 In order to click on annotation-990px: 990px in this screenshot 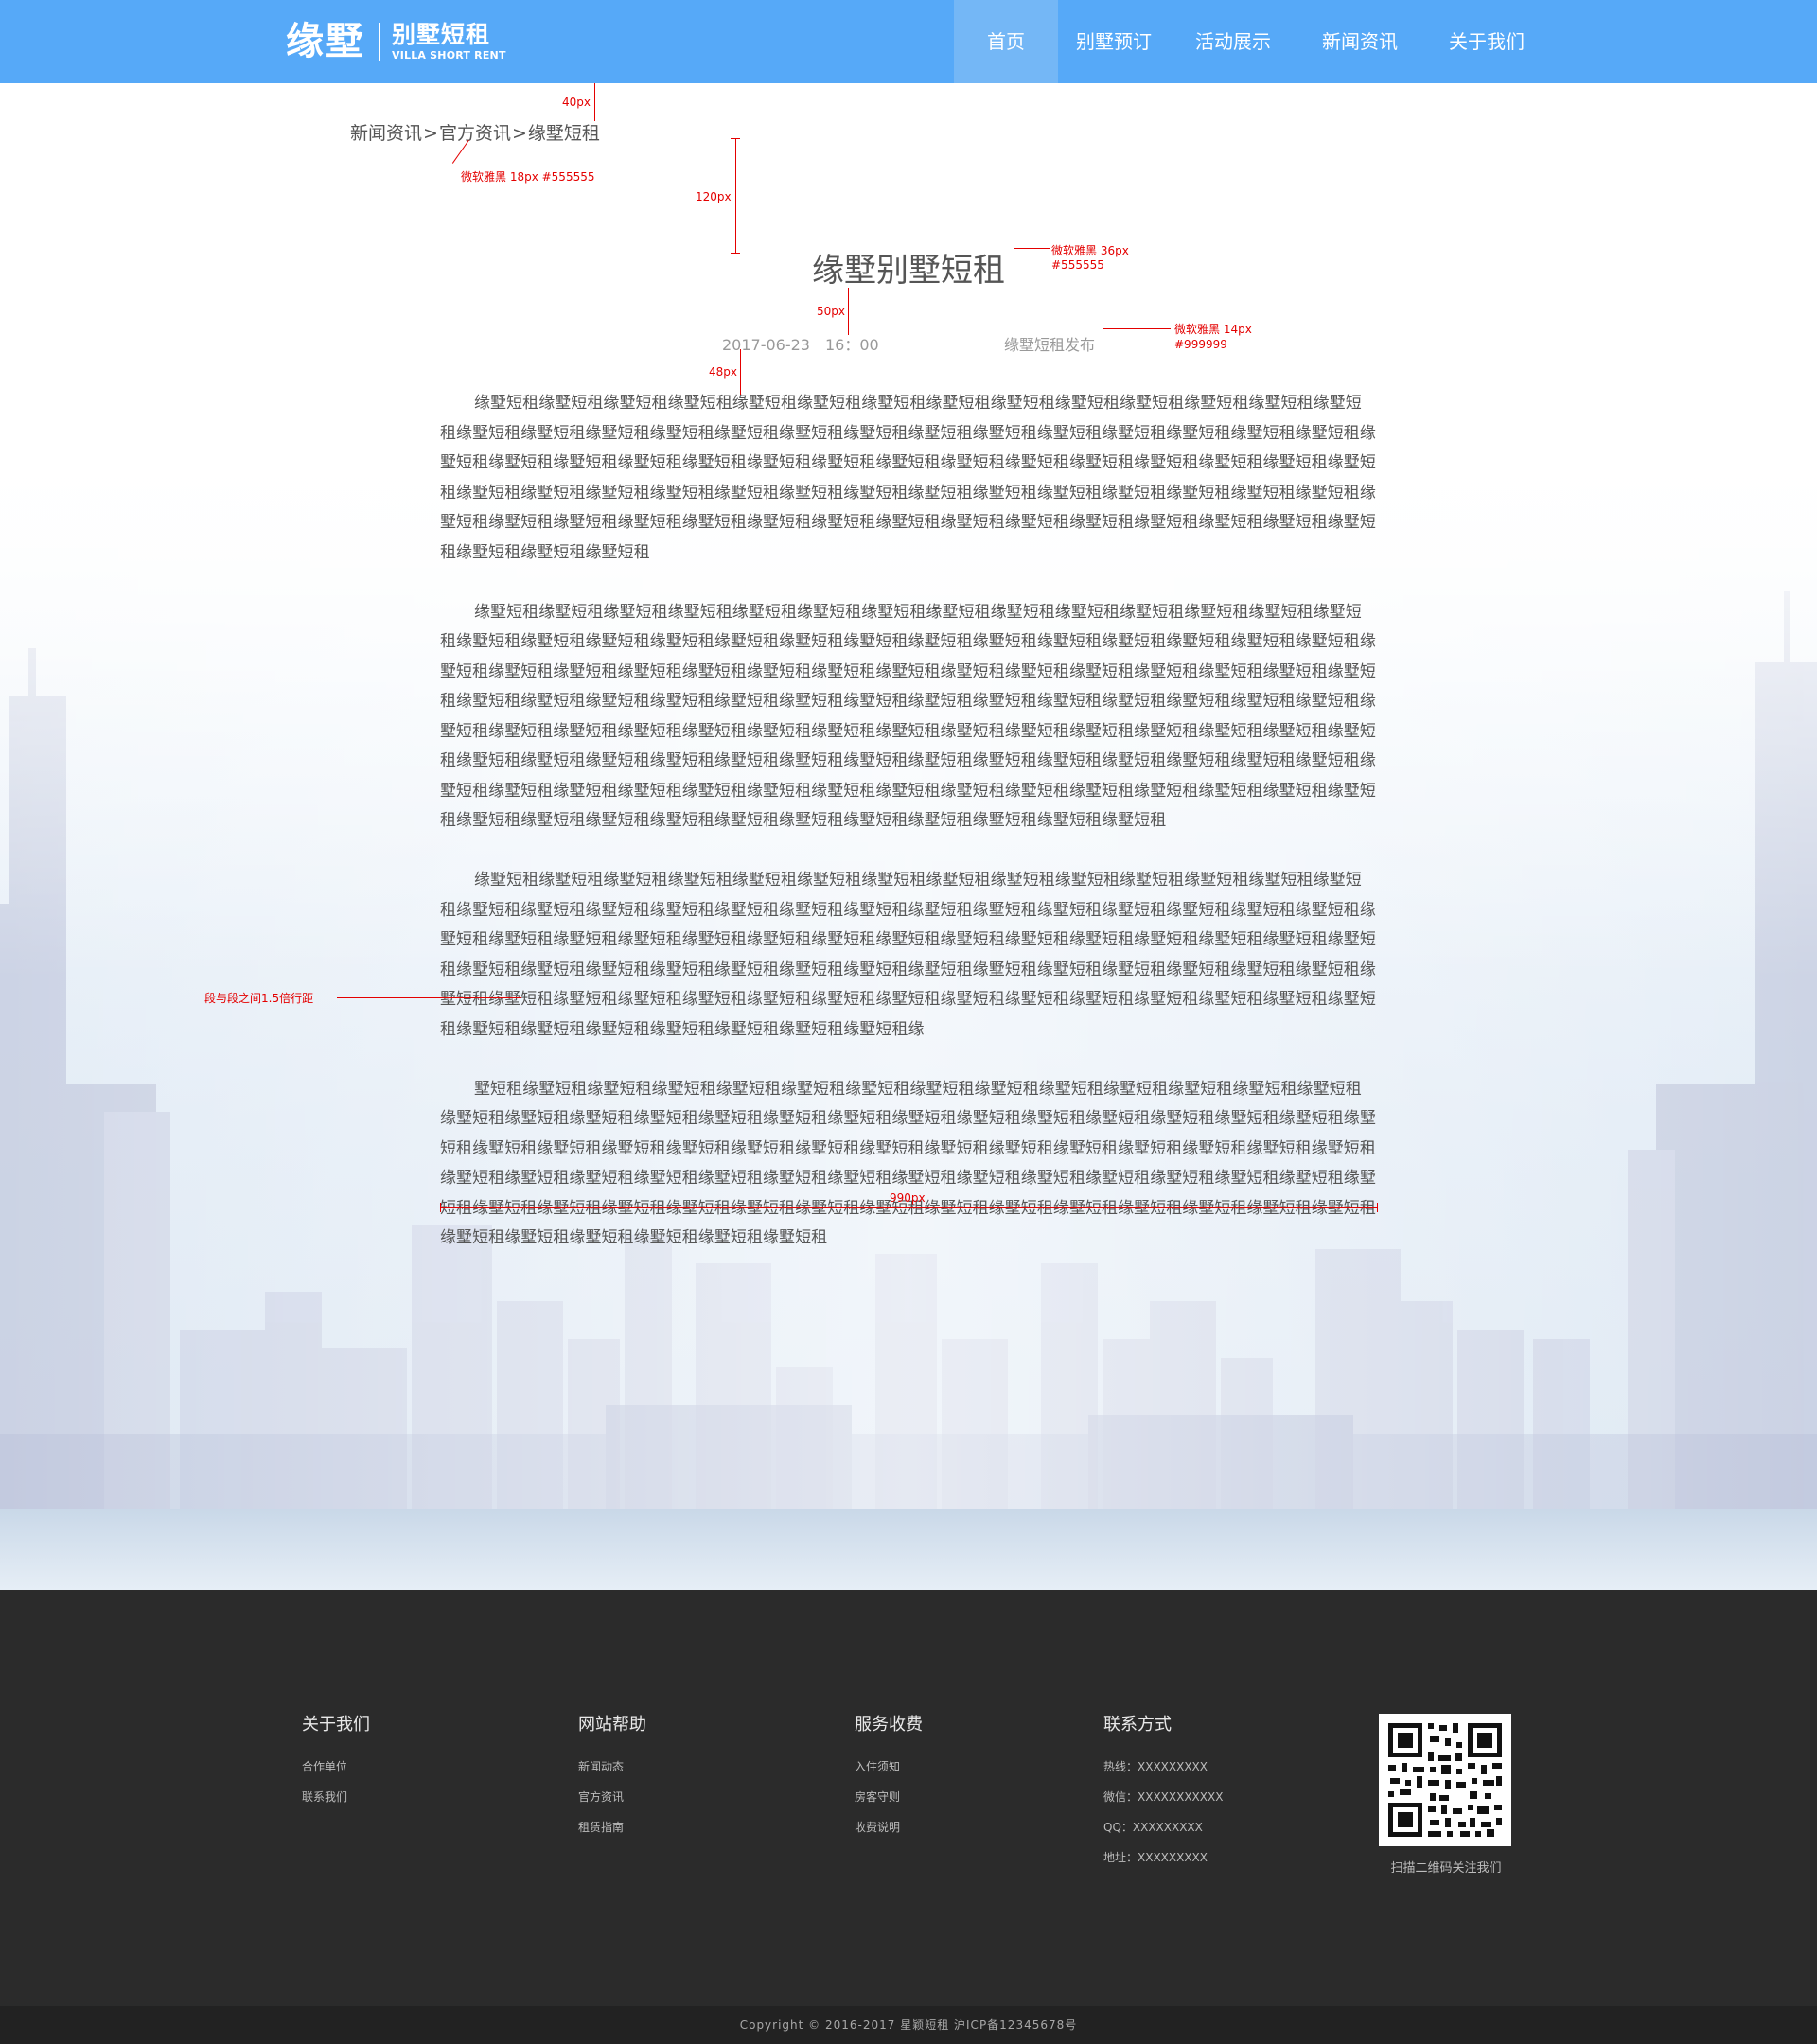, I will do `click(908, 1198)`.